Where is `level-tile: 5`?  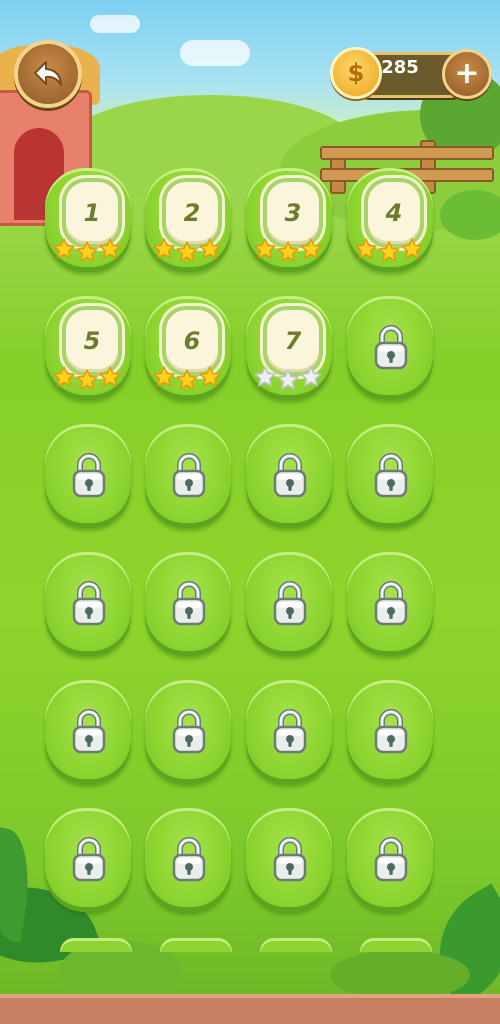 level-tile: 5 is located at coordinates (88, 348).